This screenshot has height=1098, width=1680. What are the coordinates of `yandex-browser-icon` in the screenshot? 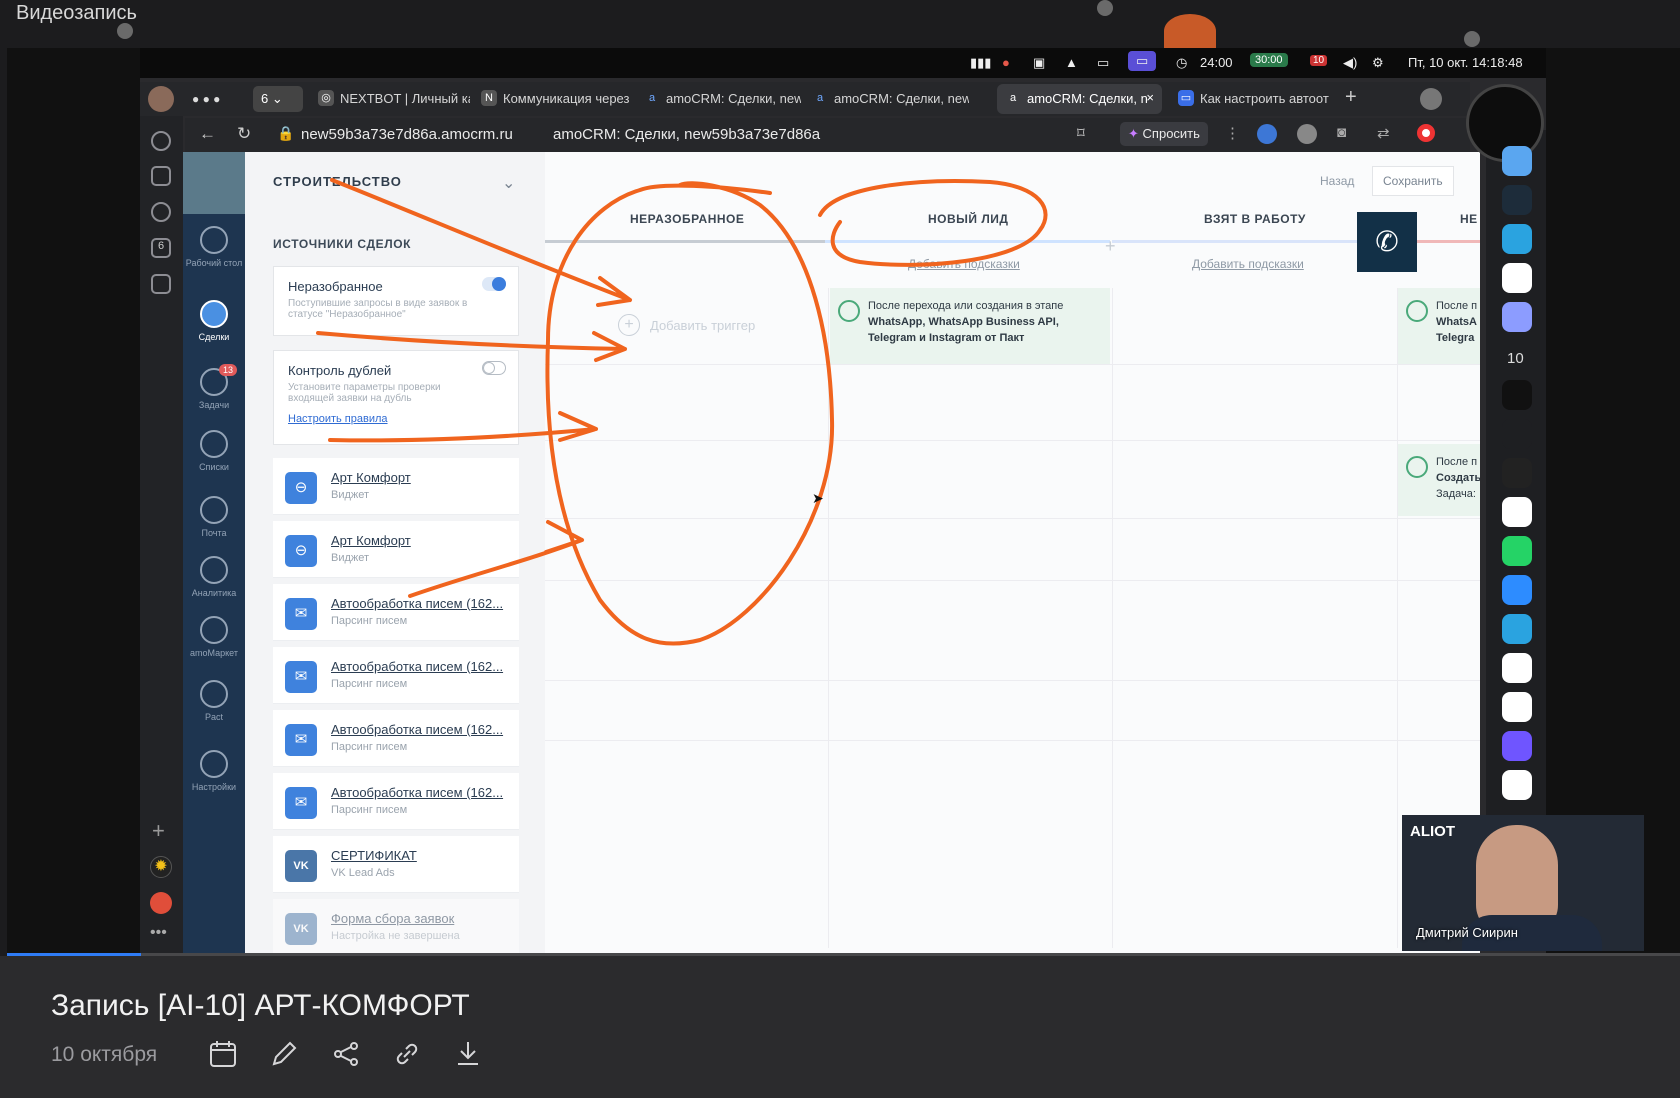 It's located at (1517, 512).